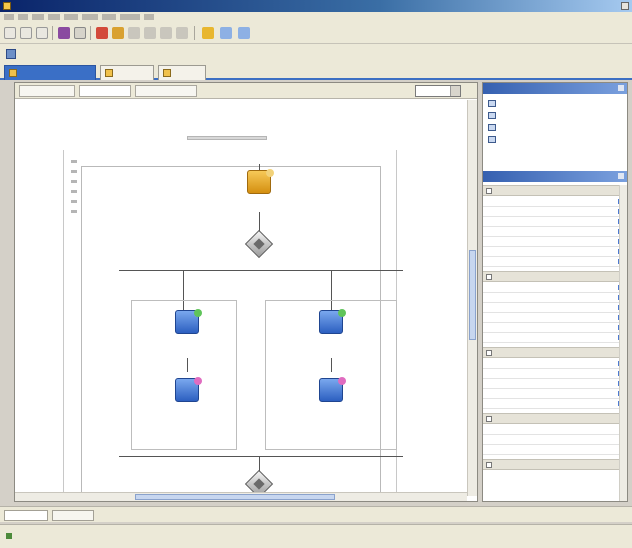 This screenshot has width=632, height=548. Describe the element at coordinates (102, 33) in the screenshot. I see `cut-icon` at that location.